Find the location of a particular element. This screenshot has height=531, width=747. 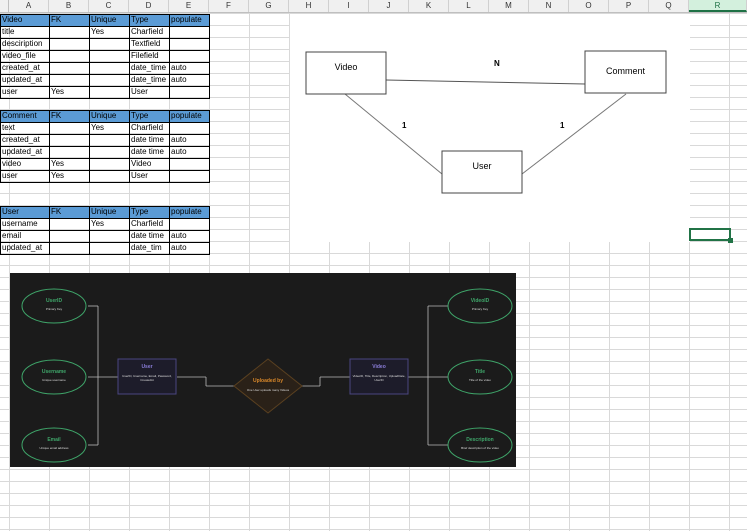

user-table-header-cell: Type is located at coordinates (149, 212).